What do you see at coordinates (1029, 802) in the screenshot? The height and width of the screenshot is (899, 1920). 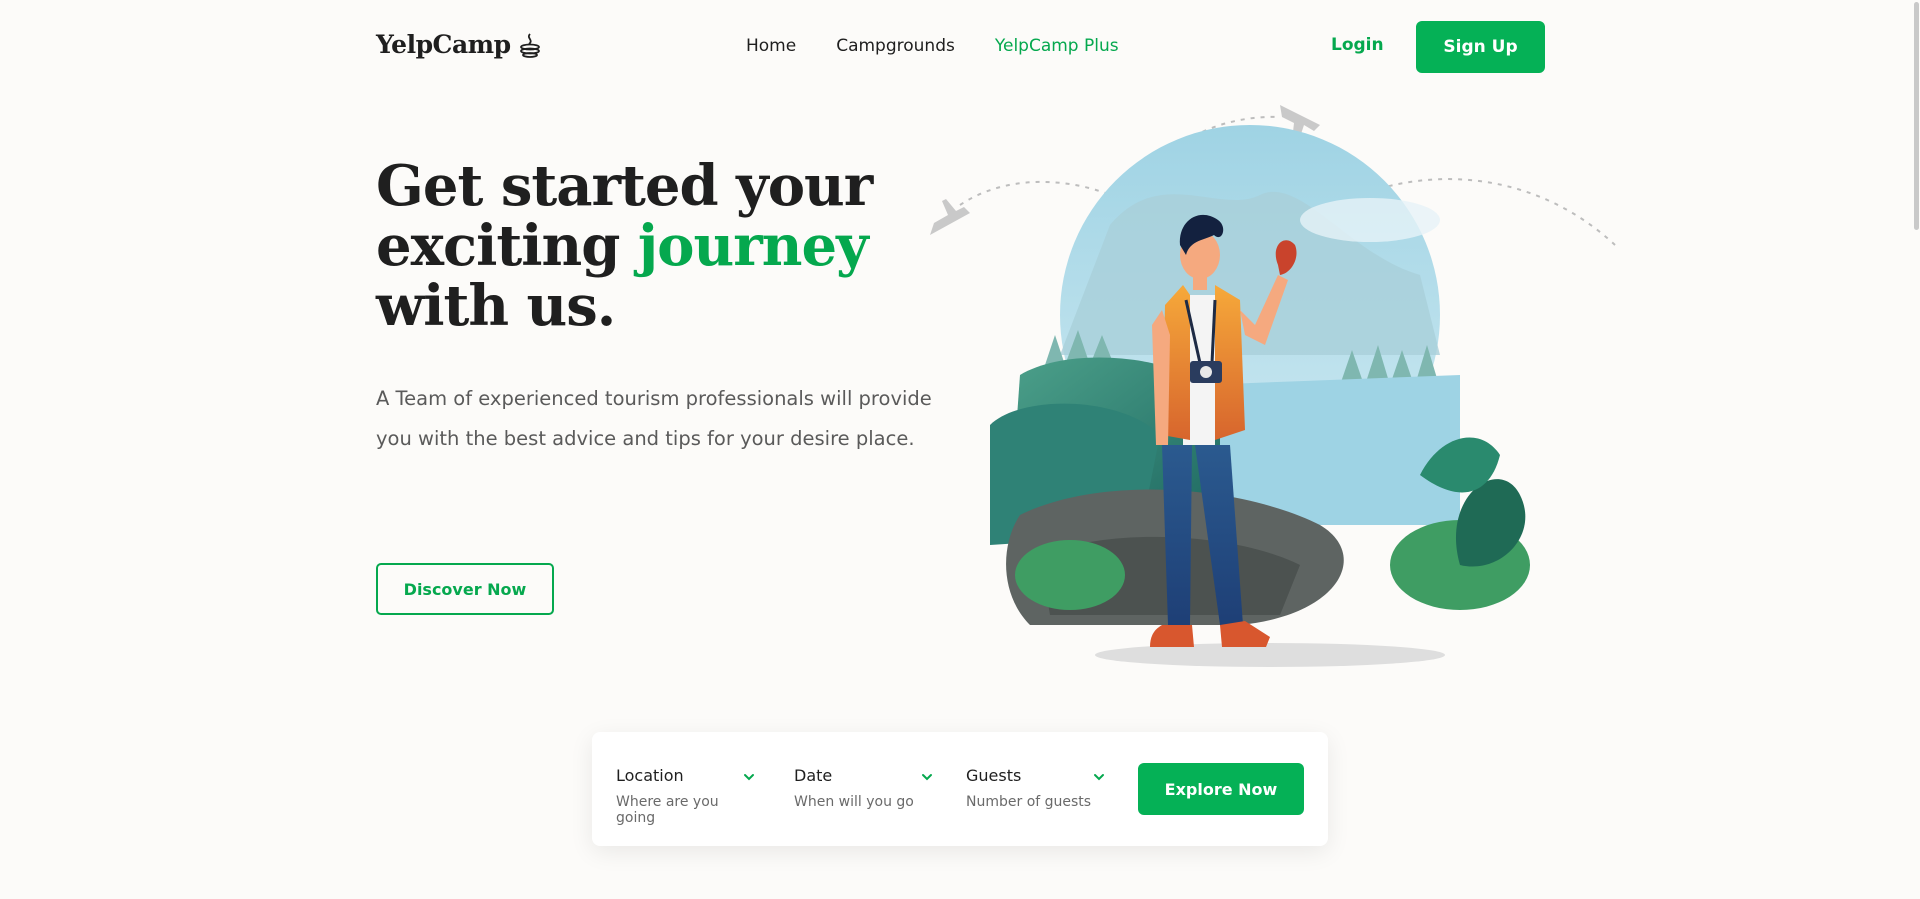 I see `guests-placeholder: Number of guests` at bounding box center [1029, 802].